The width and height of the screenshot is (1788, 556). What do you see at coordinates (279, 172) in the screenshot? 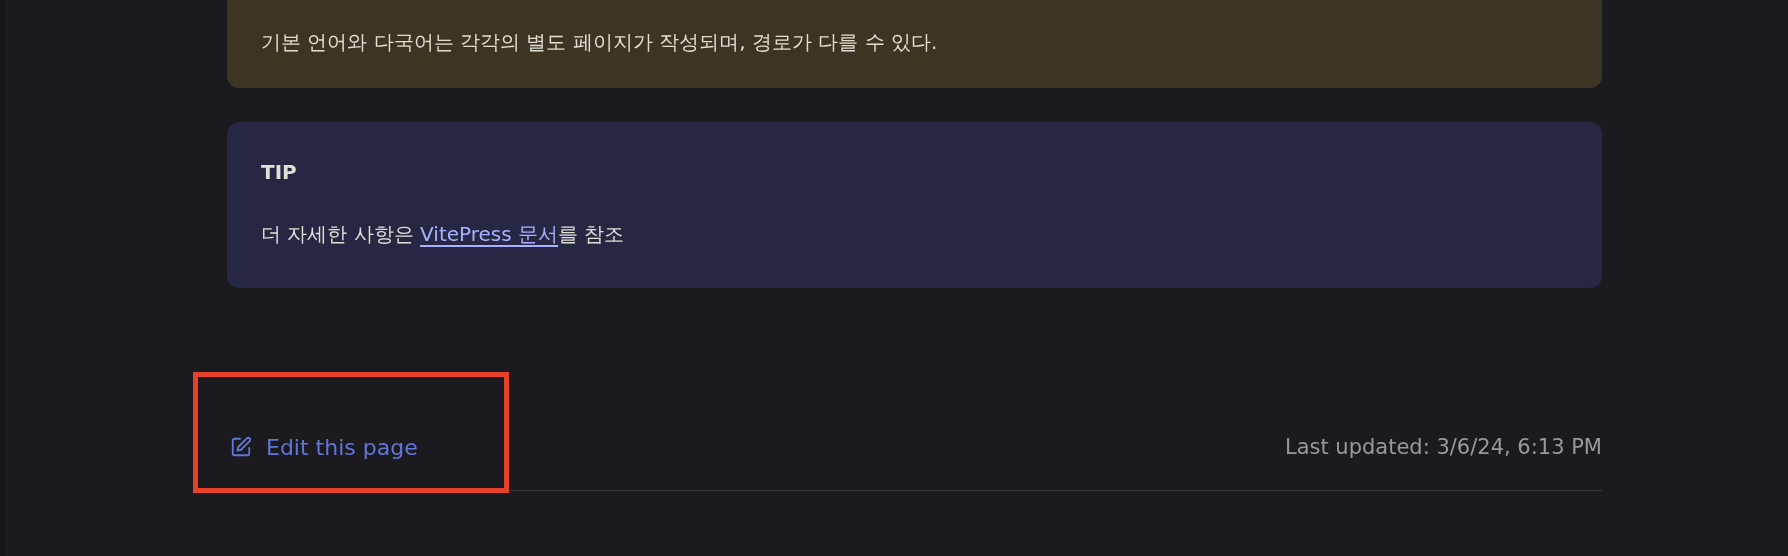
I see `callout-title: TIP` at bounding box center [279, 172].